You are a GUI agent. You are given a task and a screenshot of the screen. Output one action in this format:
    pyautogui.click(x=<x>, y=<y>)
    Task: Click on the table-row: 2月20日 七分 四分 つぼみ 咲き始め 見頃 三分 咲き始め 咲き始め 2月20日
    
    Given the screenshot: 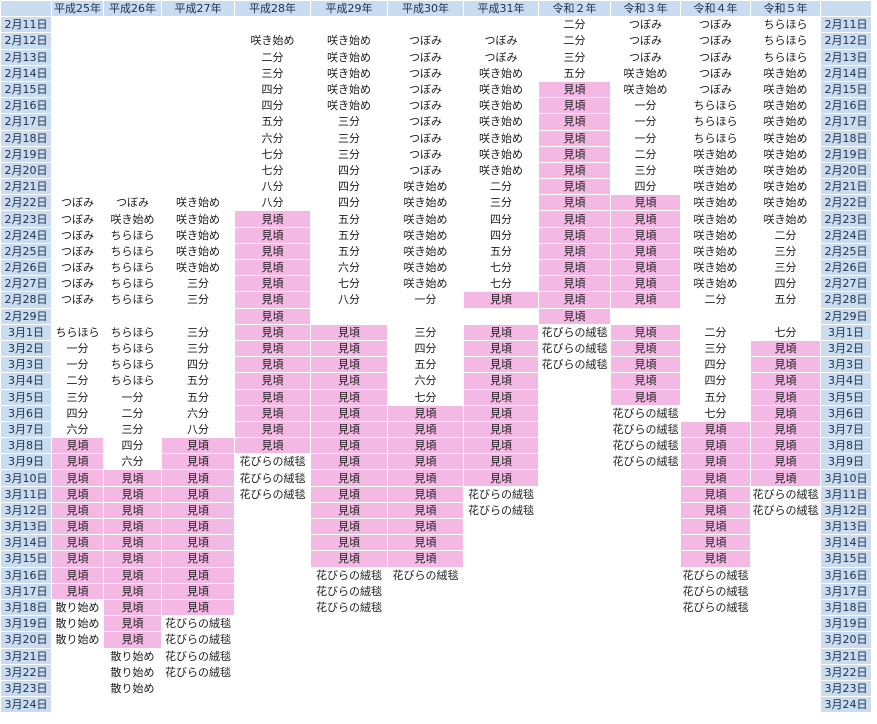 What is the action you would take?
    pyautogui.click(x=436, y=170)
    